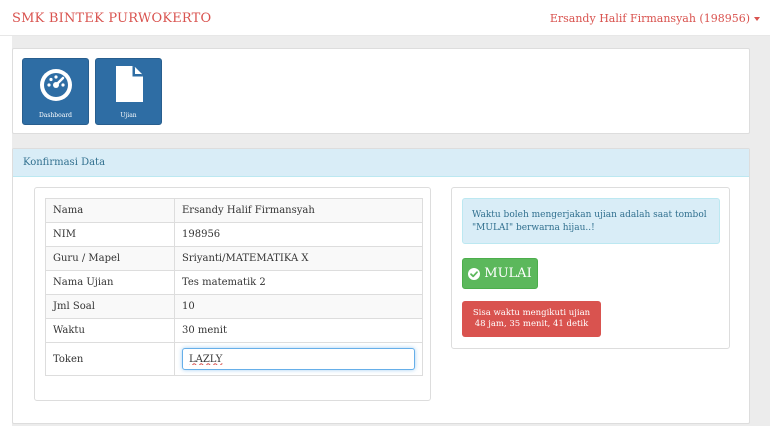 This screenshot has width=770, height=426. I want to click on table-row: Jml Soal 10, so click(234, 306).